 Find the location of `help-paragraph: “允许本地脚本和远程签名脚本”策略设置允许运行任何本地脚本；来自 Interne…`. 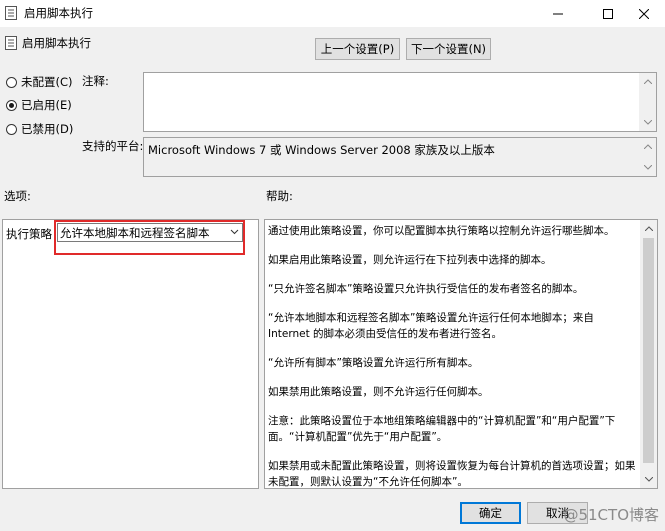

help-paragraph: “允许本地脚本和远程签名脚本”策略设置允许运行任何本地脚本；来自 Interne… is located at coordinates (431, 326).